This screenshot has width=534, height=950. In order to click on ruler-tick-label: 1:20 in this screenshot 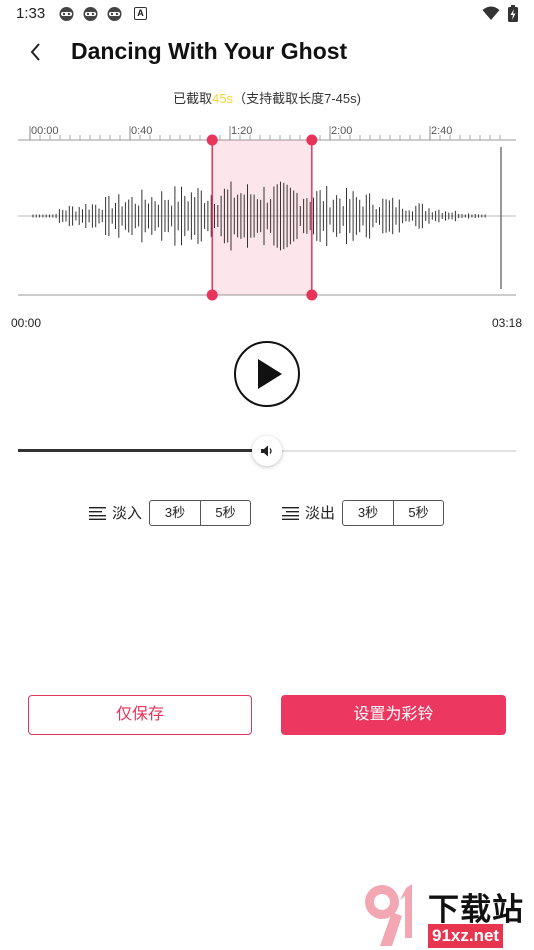, I will do `click(241, 131)`.